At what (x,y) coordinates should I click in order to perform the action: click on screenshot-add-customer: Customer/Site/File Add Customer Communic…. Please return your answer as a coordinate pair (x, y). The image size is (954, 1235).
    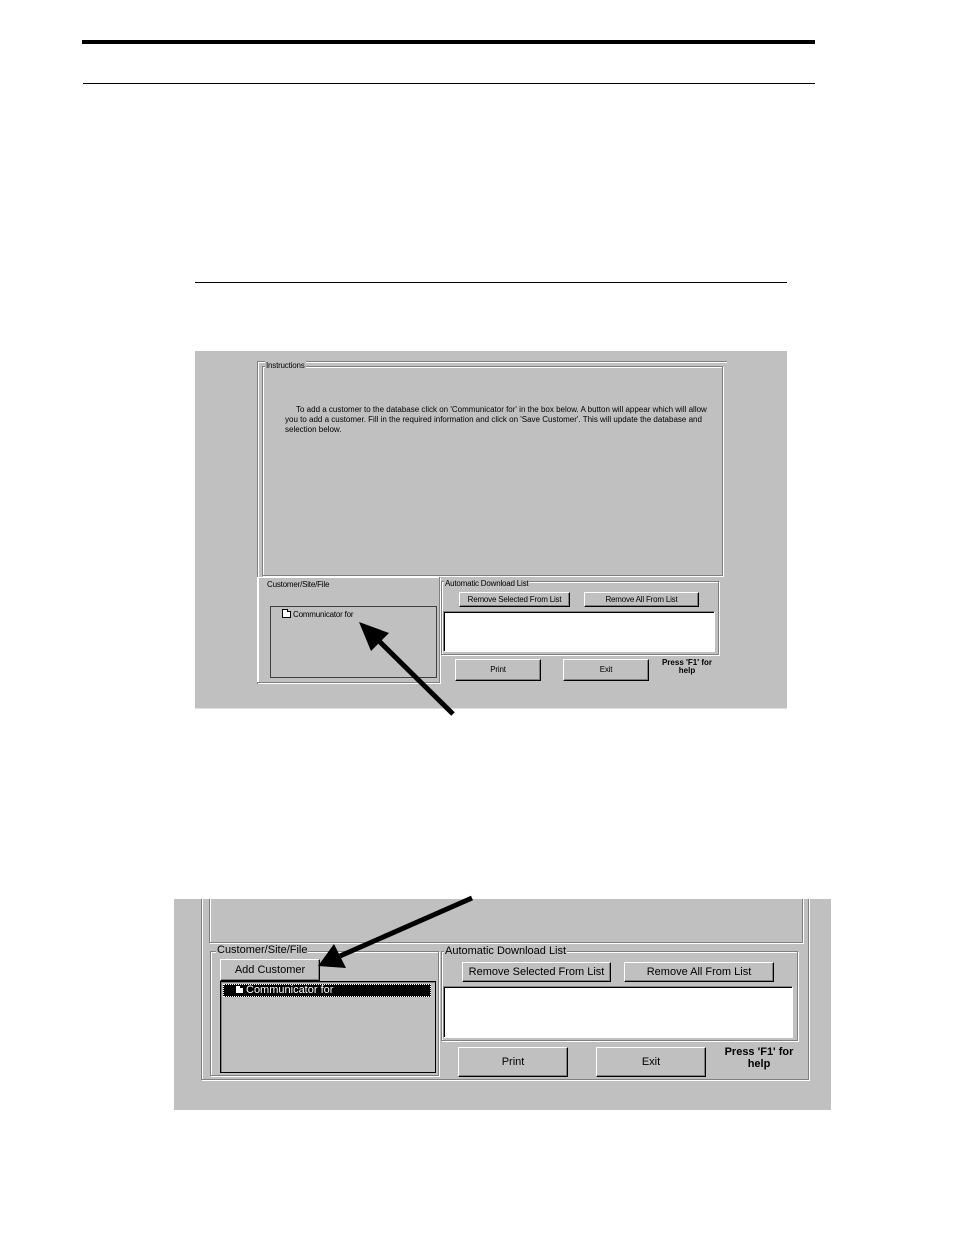
    Looking at the image, I should click on (502, 1004).